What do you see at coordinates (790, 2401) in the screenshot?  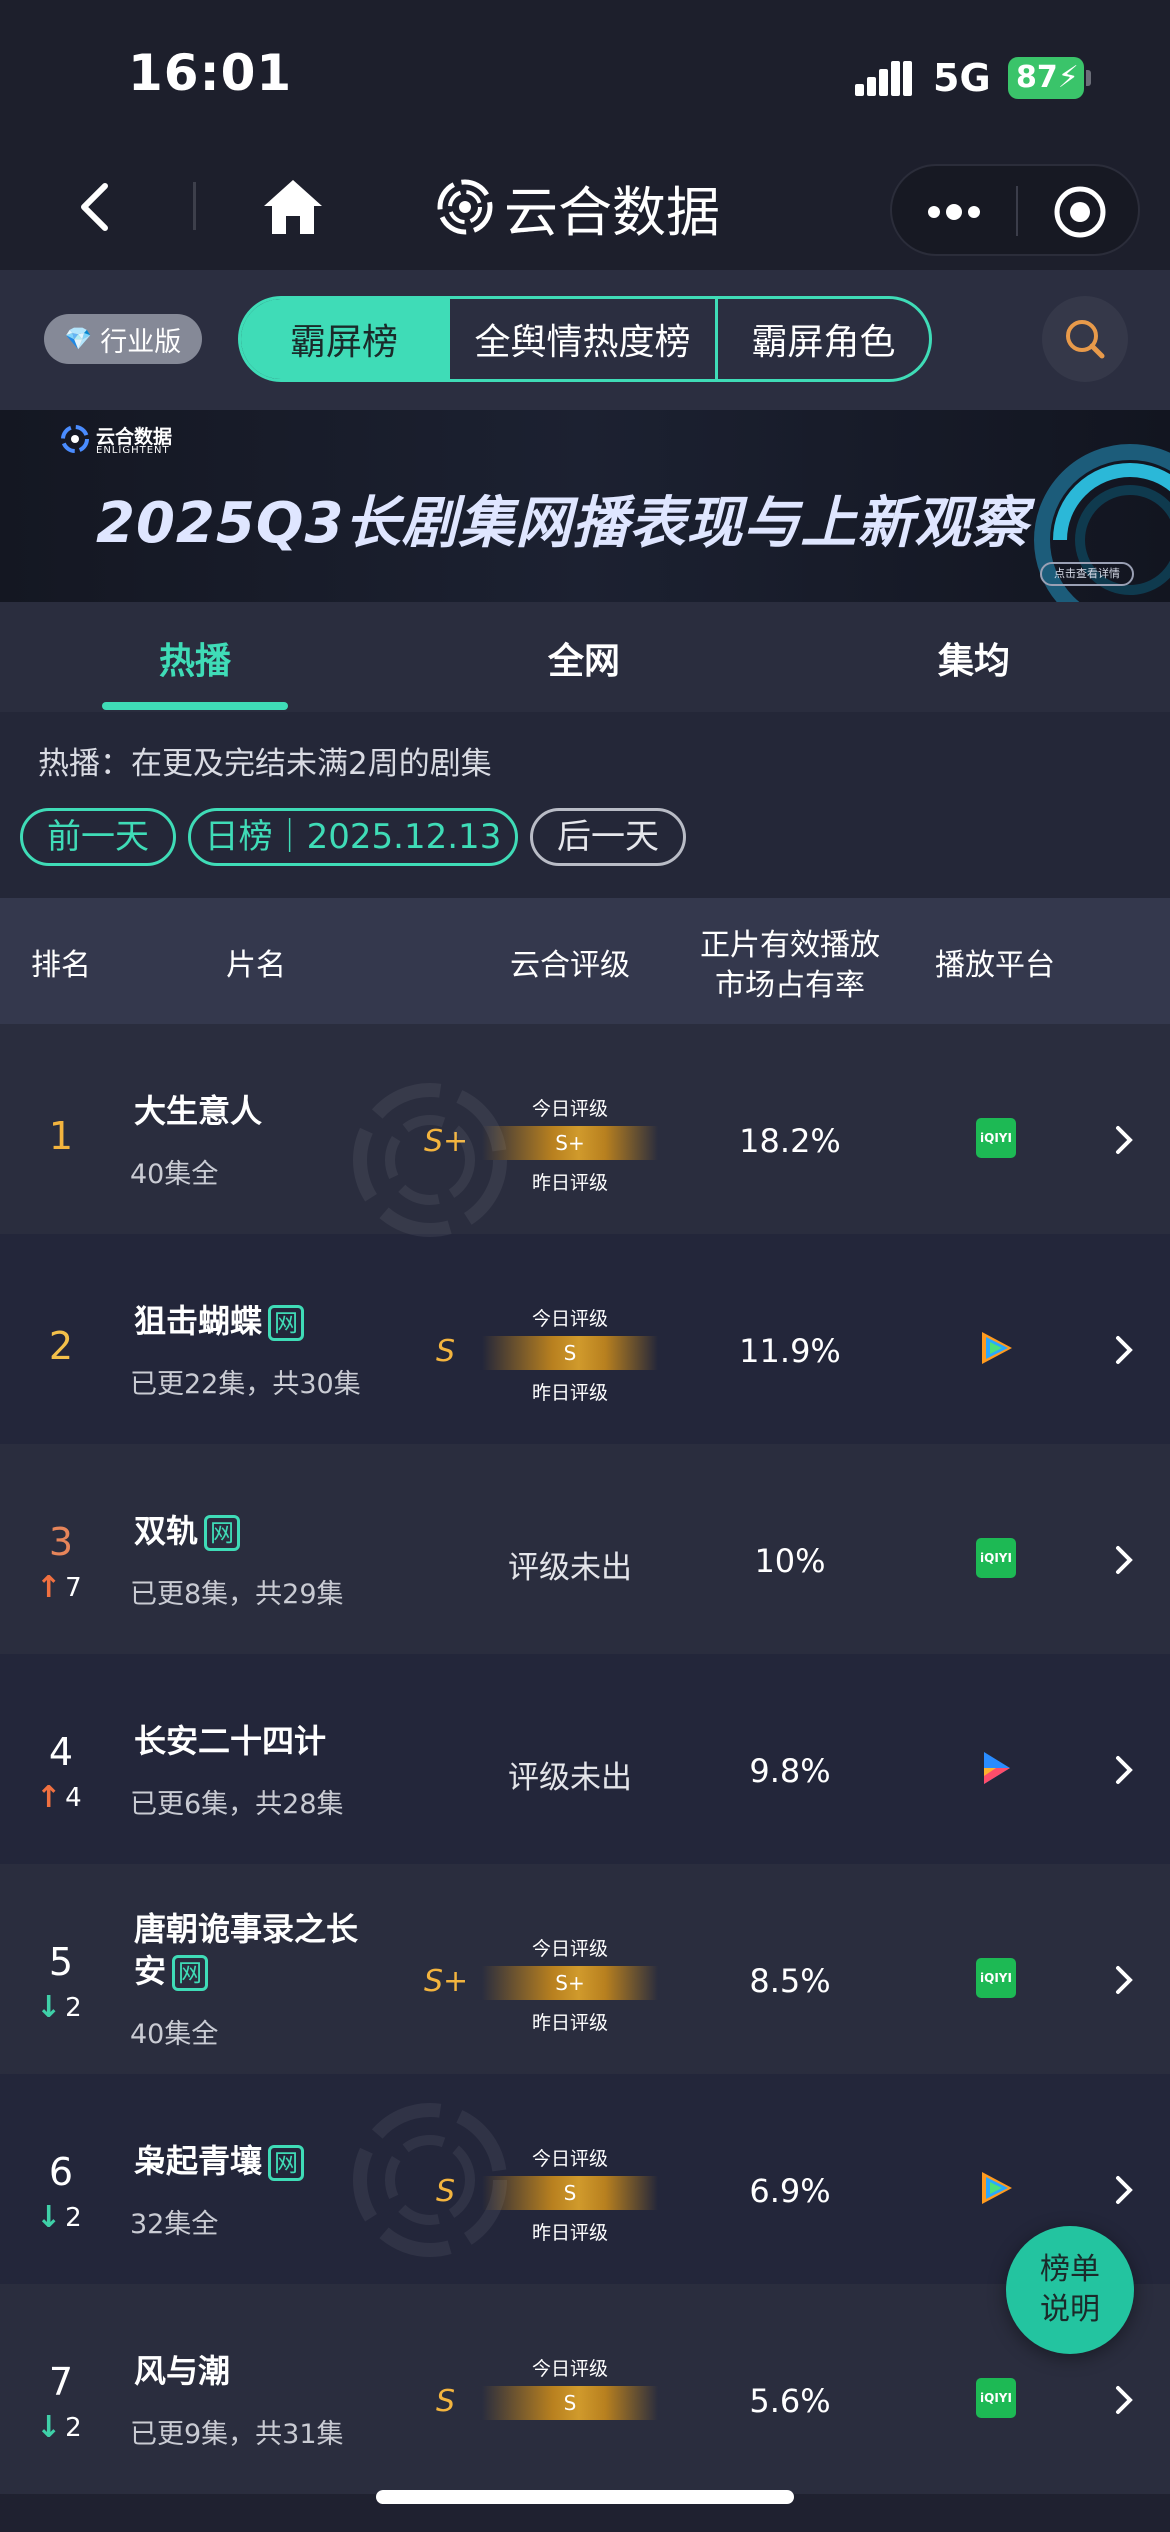 I see `market-share: 5.6%` at bounding box center [790, 2401].